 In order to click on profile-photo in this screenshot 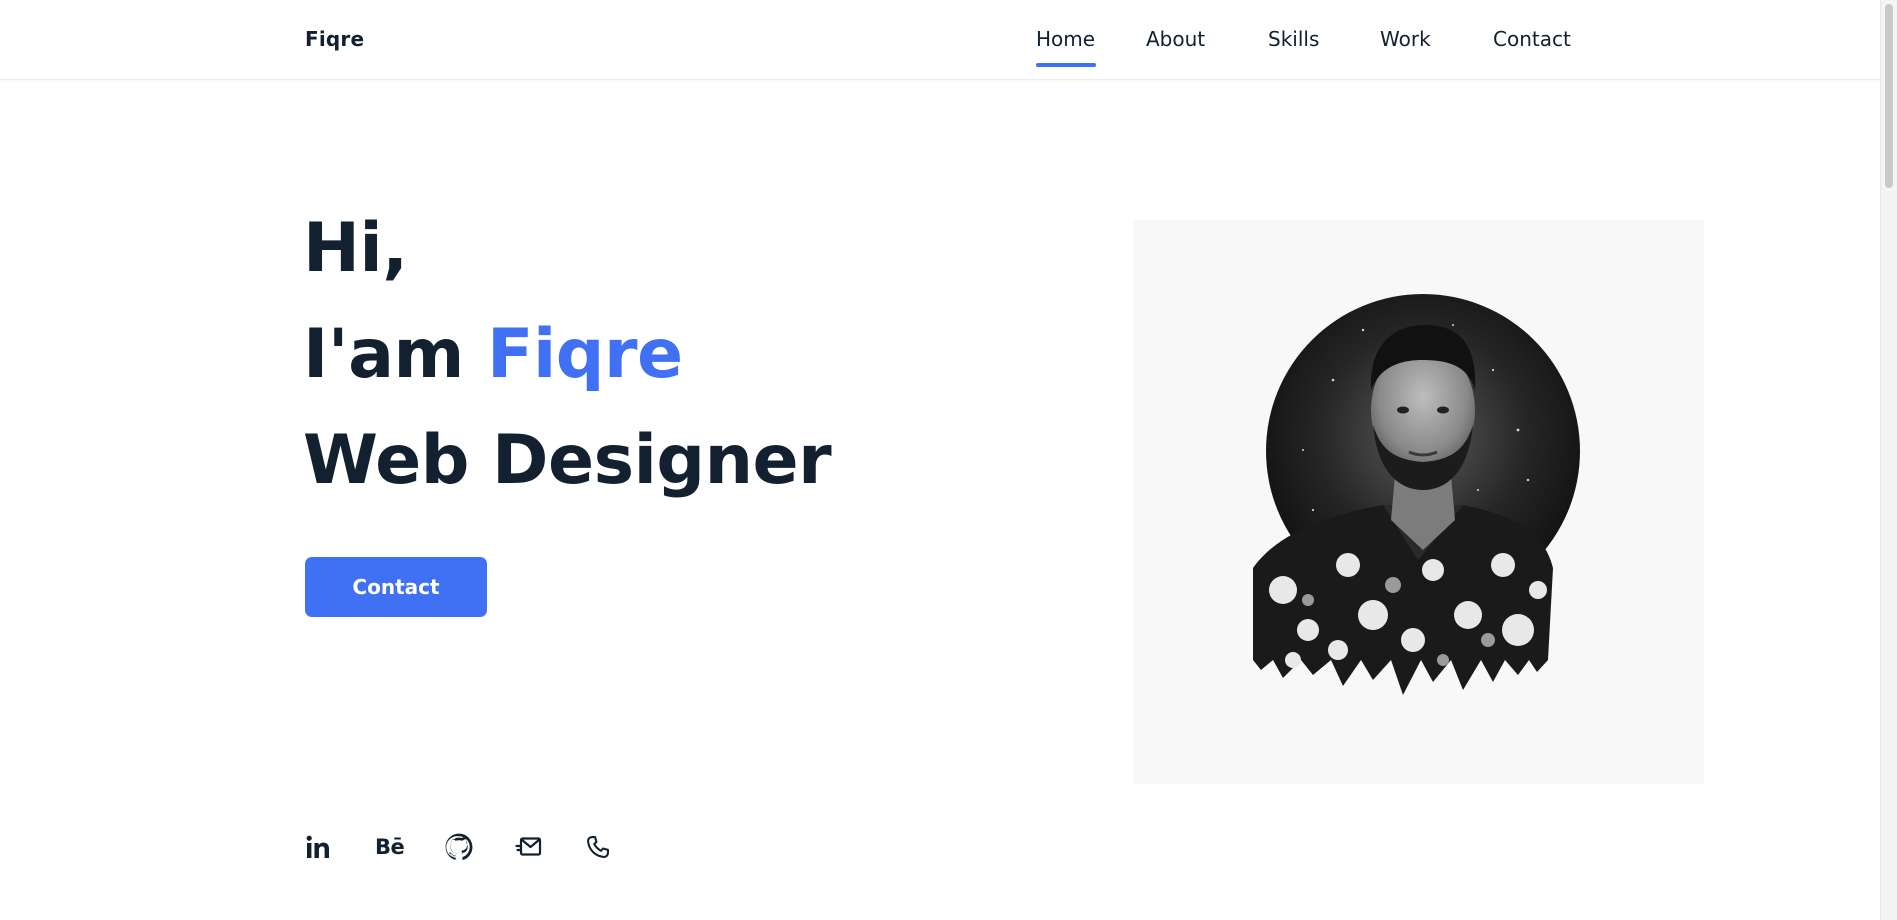, I will do `click(1416, 494)`.